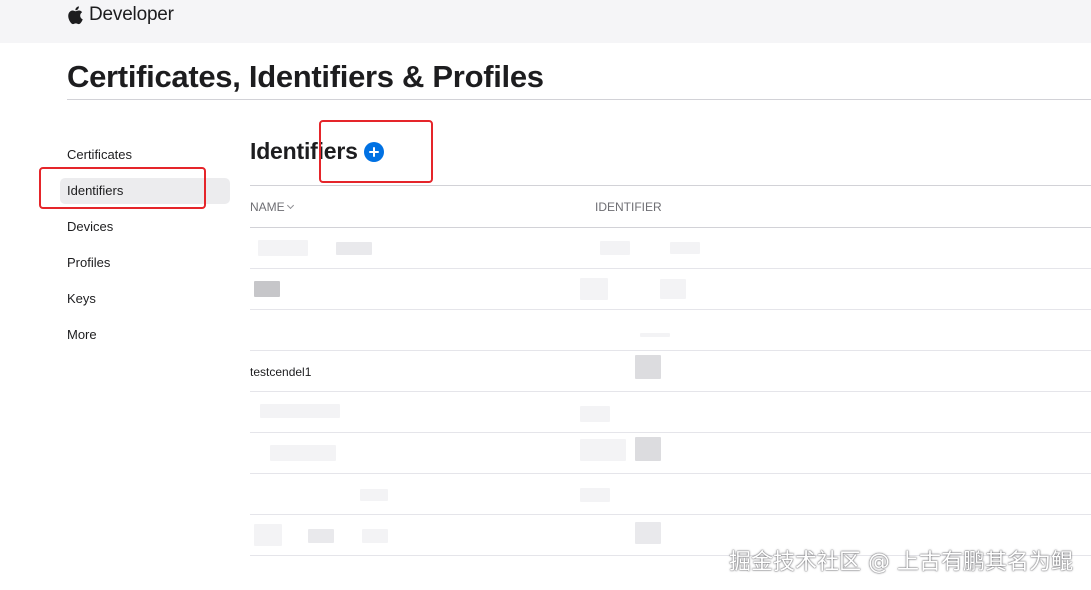  What do you see at coordinates (75, 15) in the screenshot?
I see `apple-icon` at bounding box center [75, 15].